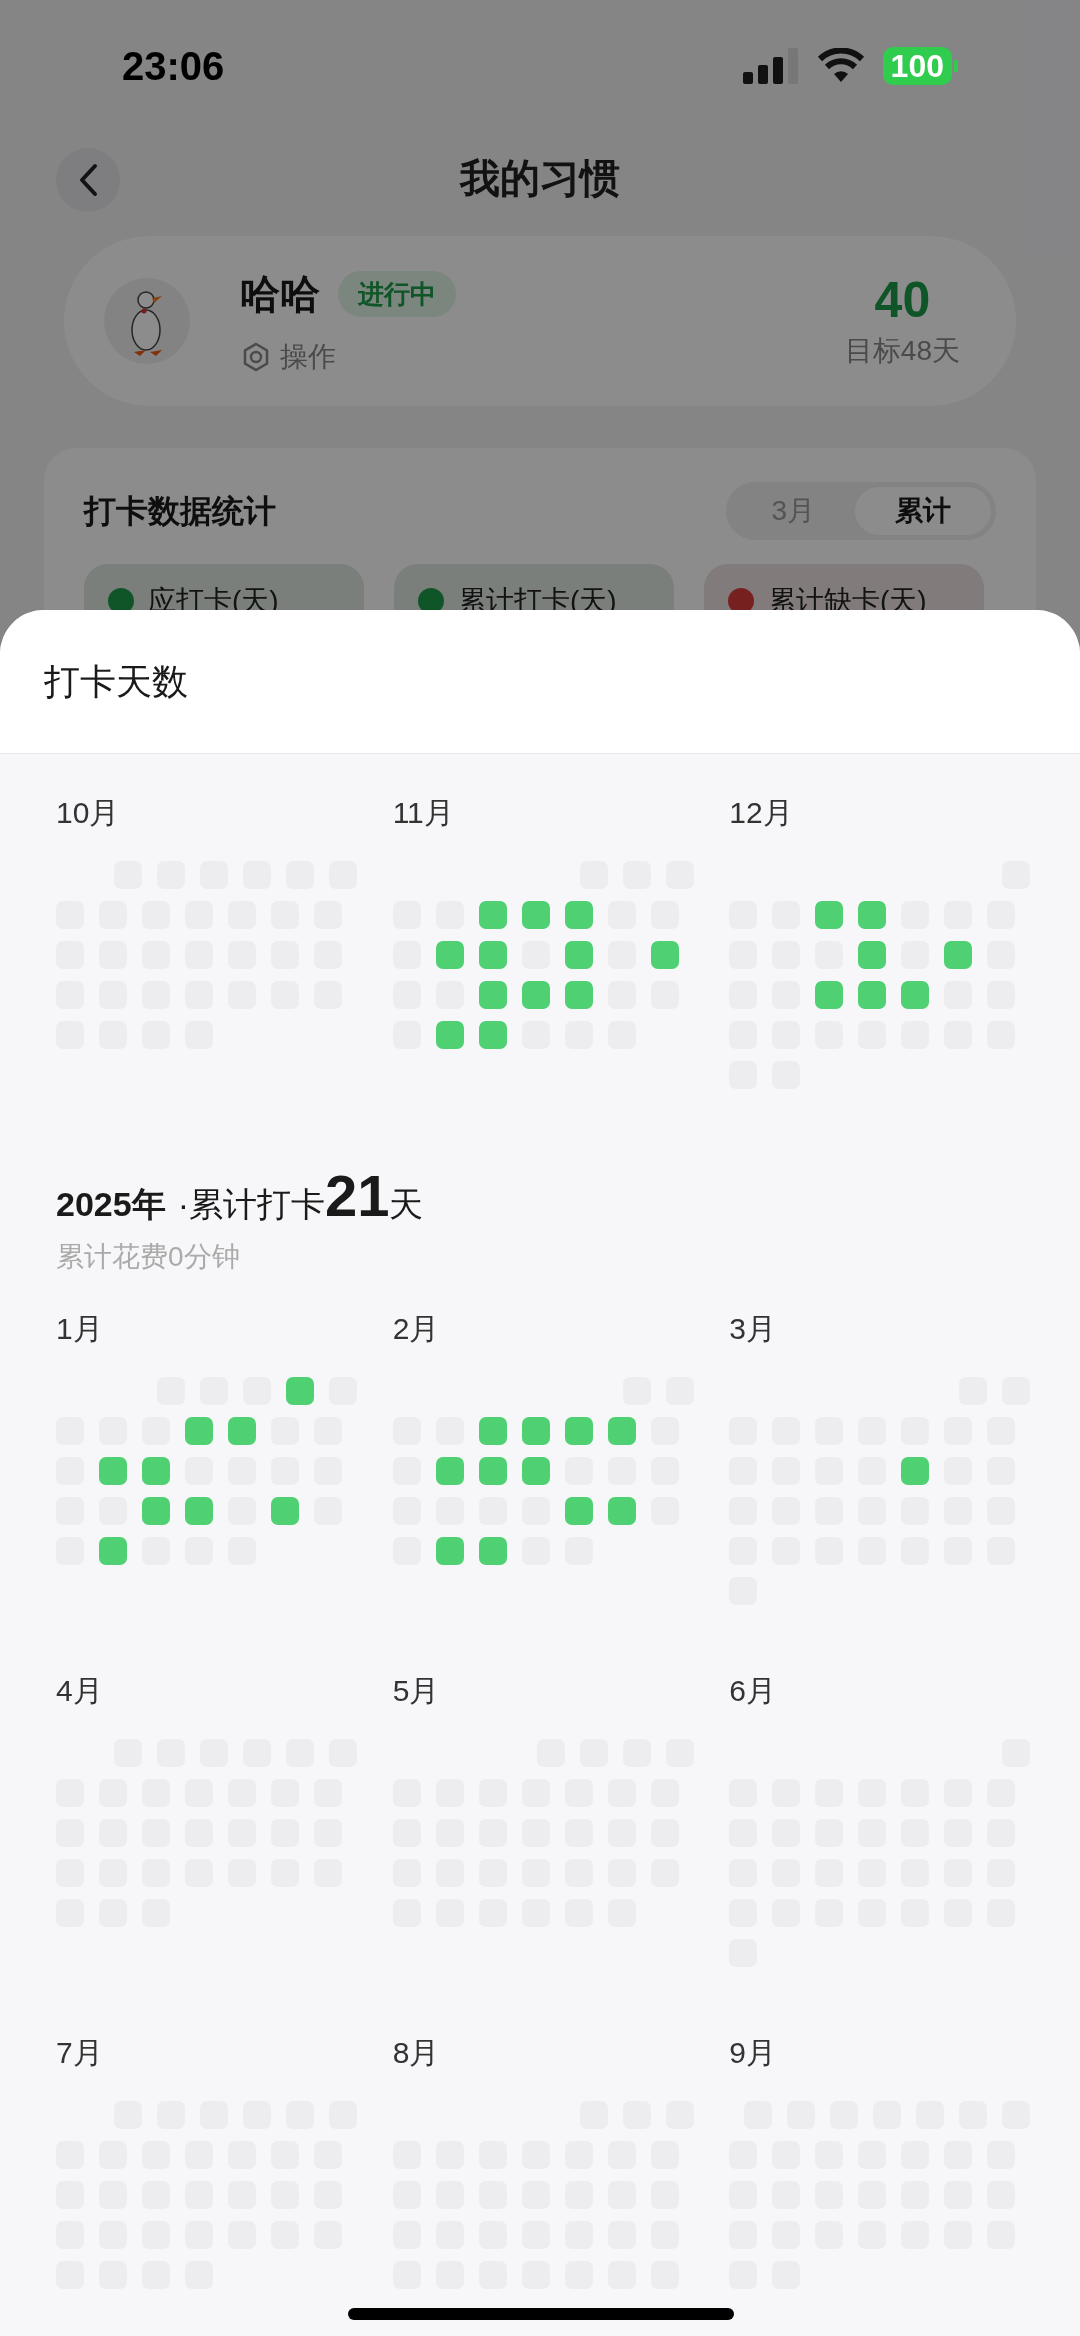 This screenshot has width=1080, height=2336. What do you see at coordinates (752, 2053) in the screenshot?
I see `month-label: 9月` at bounding box center [752, 2053].